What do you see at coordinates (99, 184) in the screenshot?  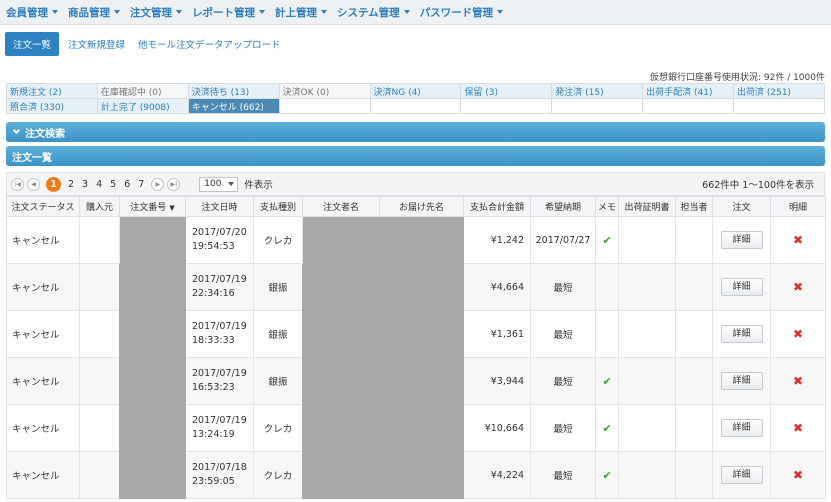 I see `page-number: 4` at bounding box center [99, 184].